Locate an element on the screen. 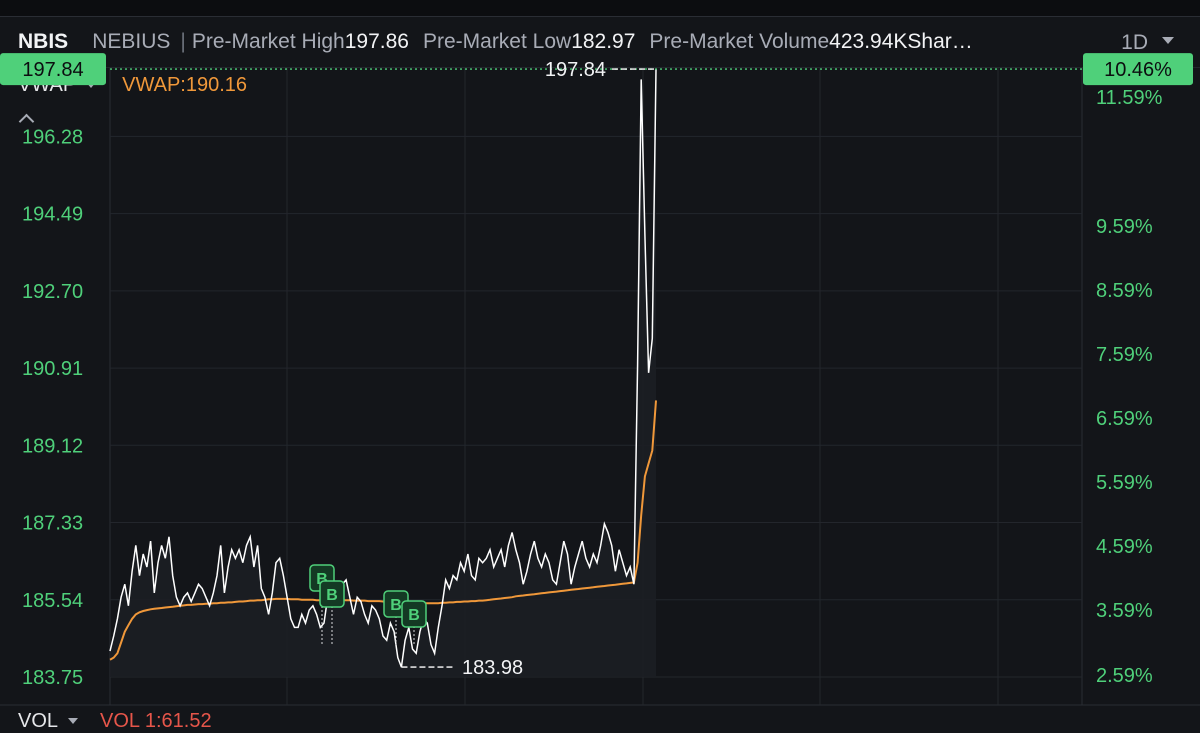  y-tick-left: 185.54 is located at coordinates (52, 601).